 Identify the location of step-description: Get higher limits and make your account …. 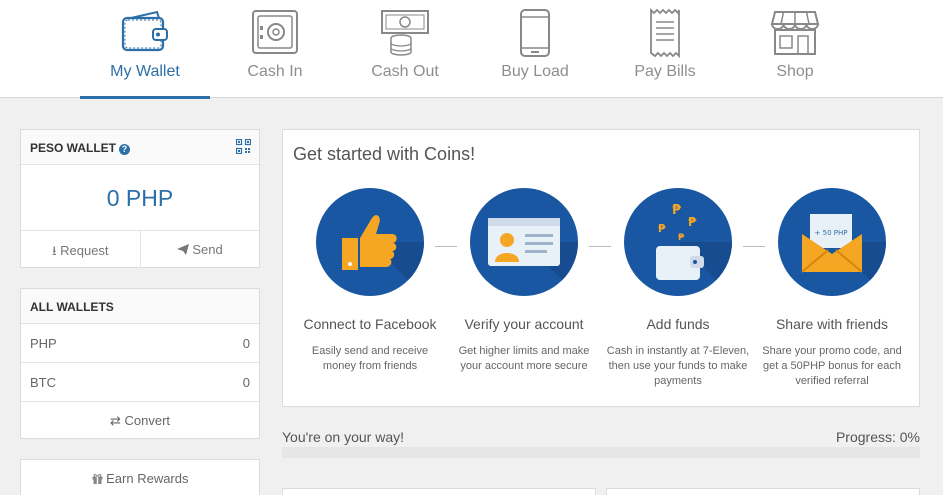
(524, 358).